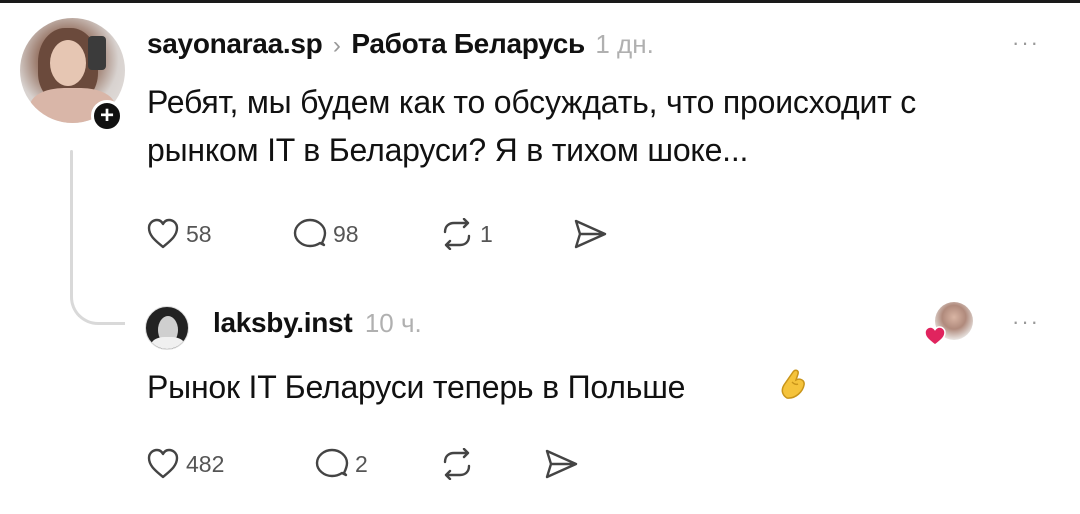  I want to click on liked-heart-icon, so click(935, 336).